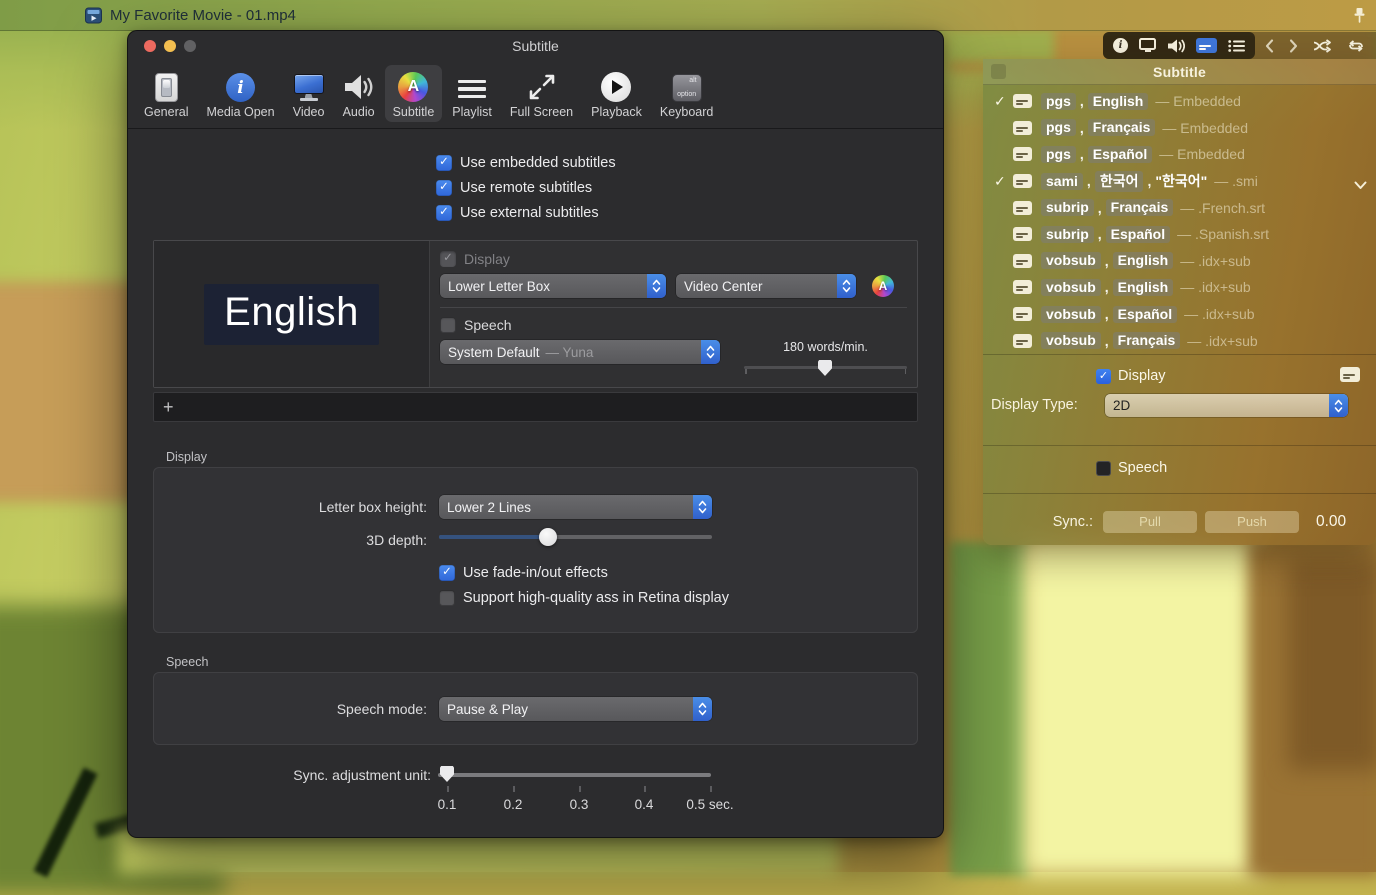 The image size is (1376, 895). I want to click on tick-label: 0.4, so click(644, 804).